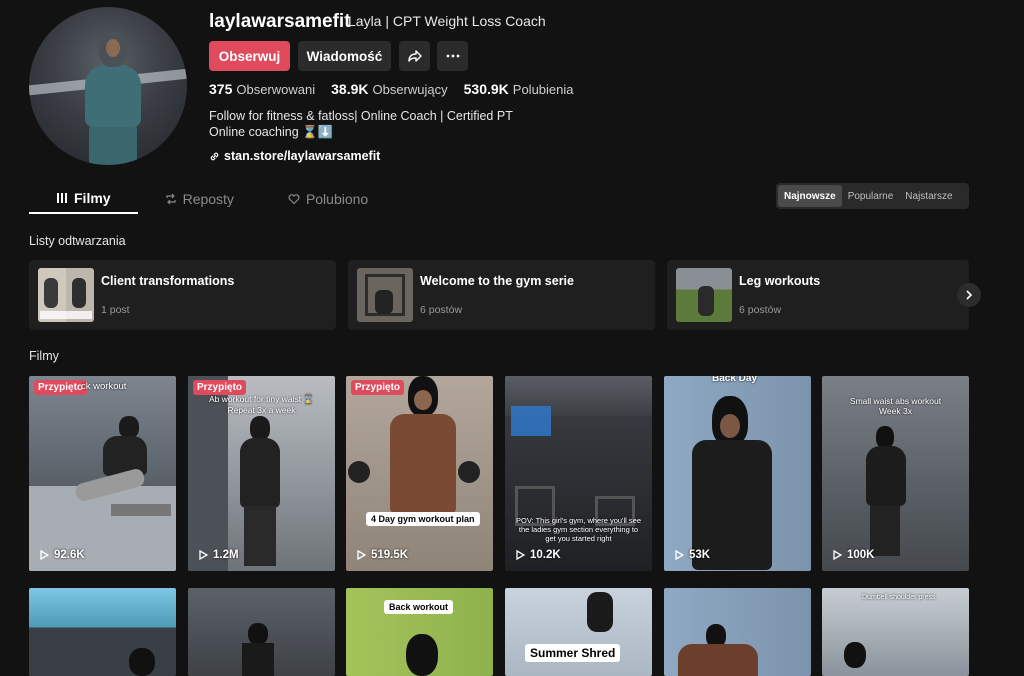 This screenshot has height=676, width=1024. Describe the element at coordinates (226, 555) in the screenshot. I see `view-count: 1.2M` at that location.